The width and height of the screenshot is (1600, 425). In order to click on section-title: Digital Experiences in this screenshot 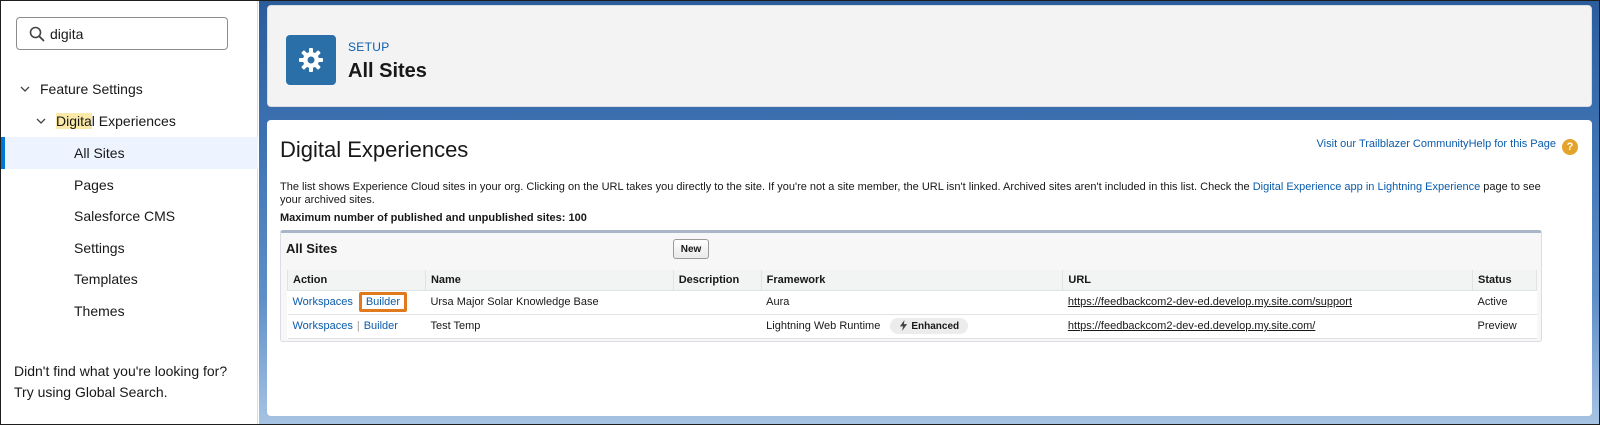, I will do `click(374, 149)`.